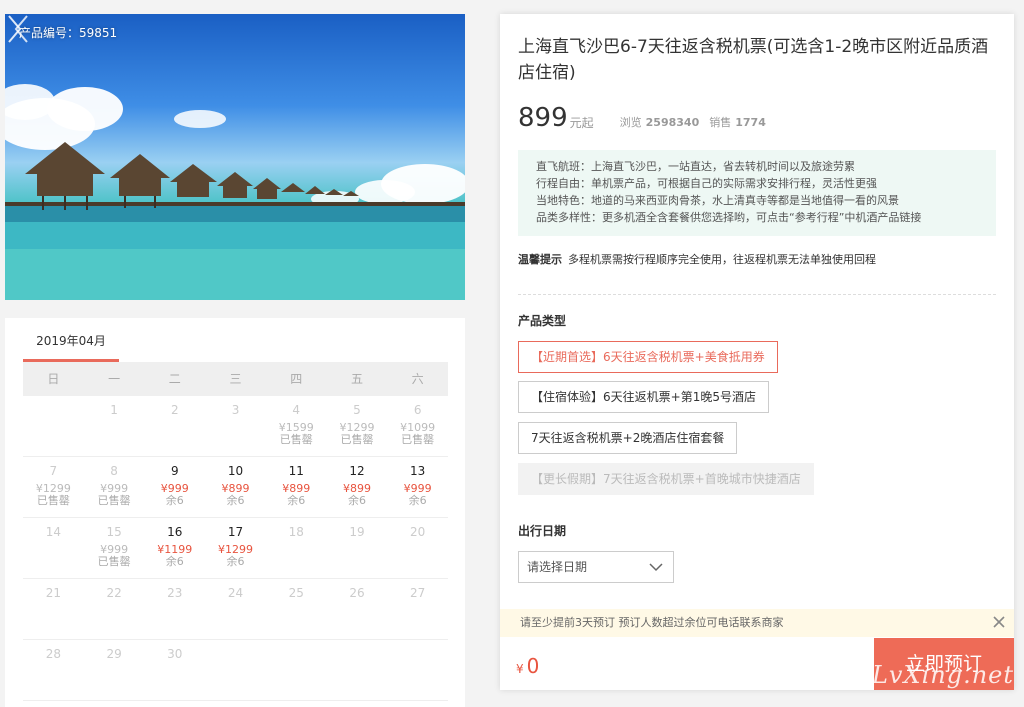  Describe the element at coordinates (666, 479) in the screenshot. I see `option-longer-holiday: 【更长假期】7天往返含税机票+首晚城市快捷酒店` at that location.